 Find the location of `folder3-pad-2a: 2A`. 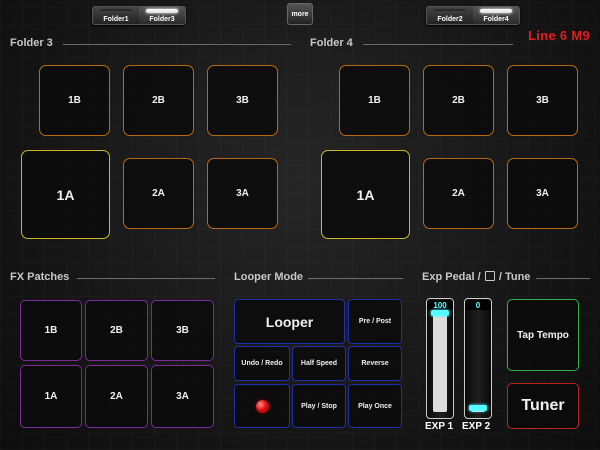

folder3-pad-2a: 2A is located at coordinates (158, 193).